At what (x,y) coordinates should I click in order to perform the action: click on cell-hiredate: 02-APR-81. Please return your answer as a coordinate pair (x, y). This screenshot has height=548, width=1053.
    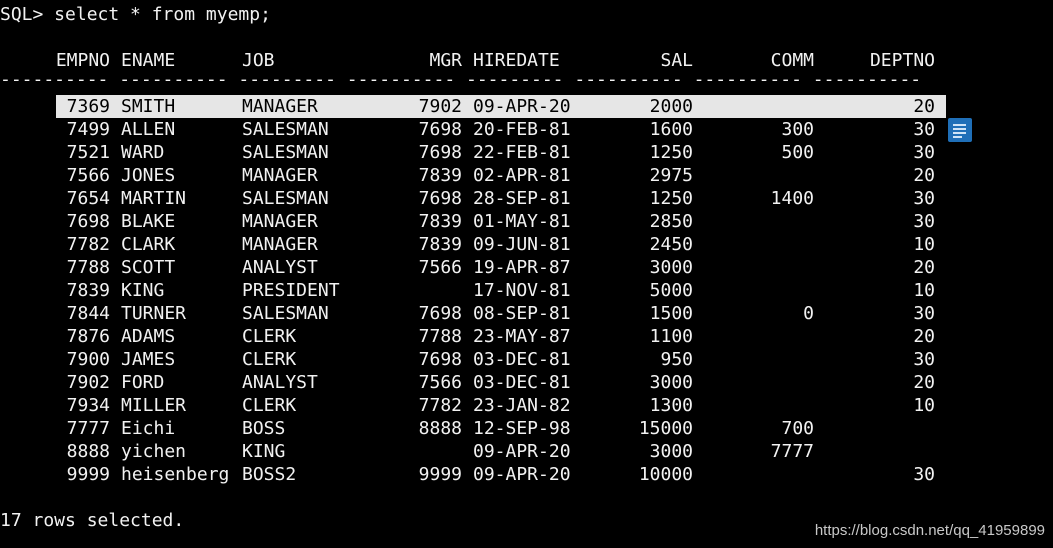
    Looking at the image, I should click on (522, 175).